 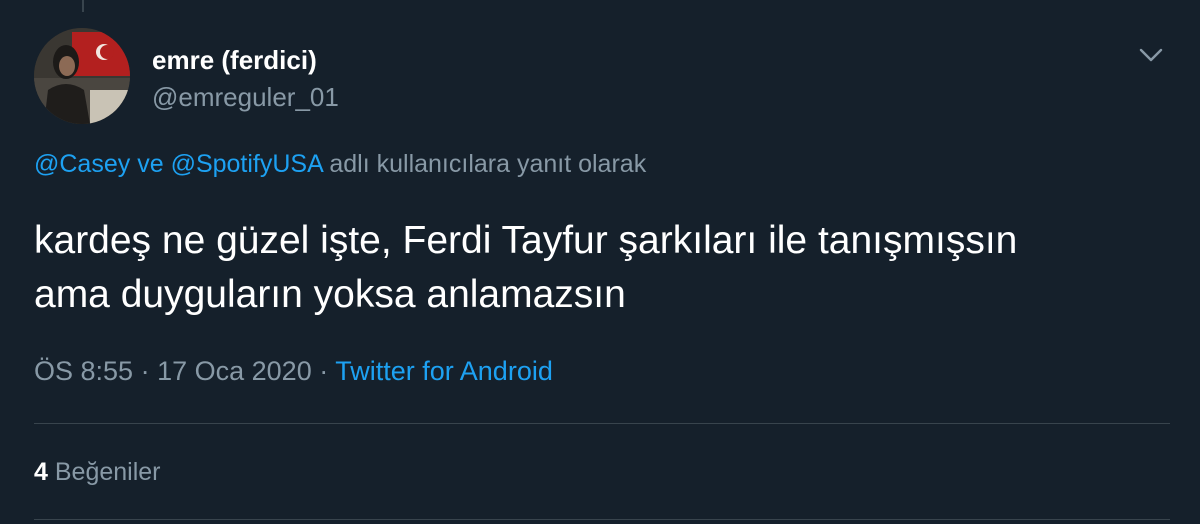 I want to click on likes-label: Beğeniler, so click(x=107, y=472).